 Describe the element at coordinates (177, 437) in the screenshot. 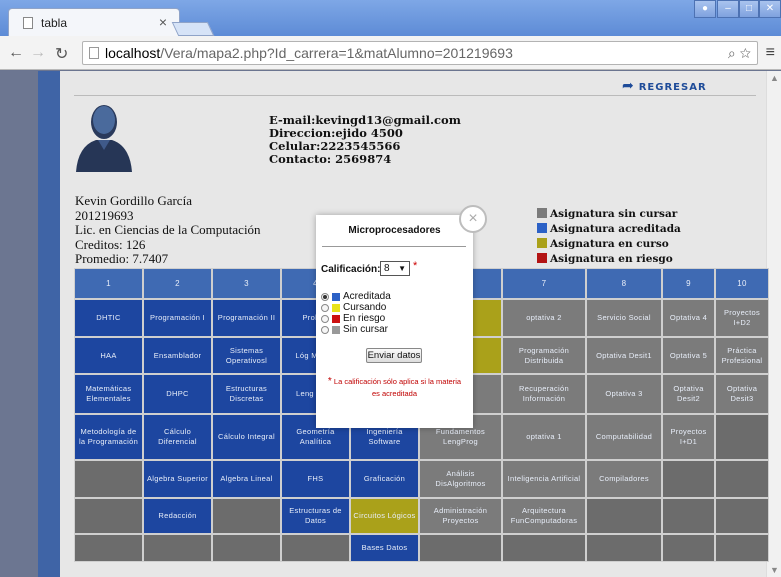

I see `subject-cell: Cálculo Diferencial` at that location.